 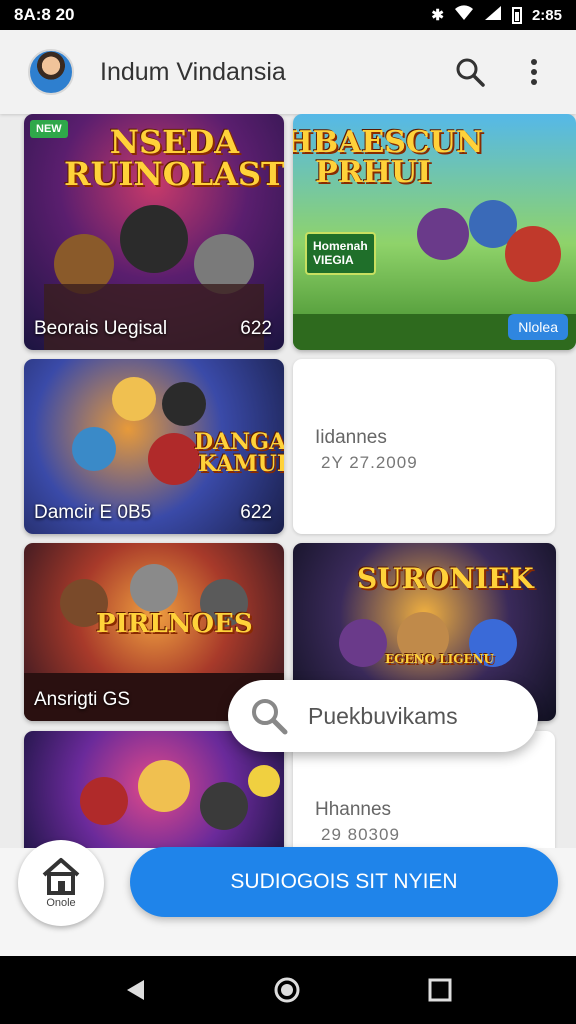 I want to click on avatar, so click(x=51, y=72).